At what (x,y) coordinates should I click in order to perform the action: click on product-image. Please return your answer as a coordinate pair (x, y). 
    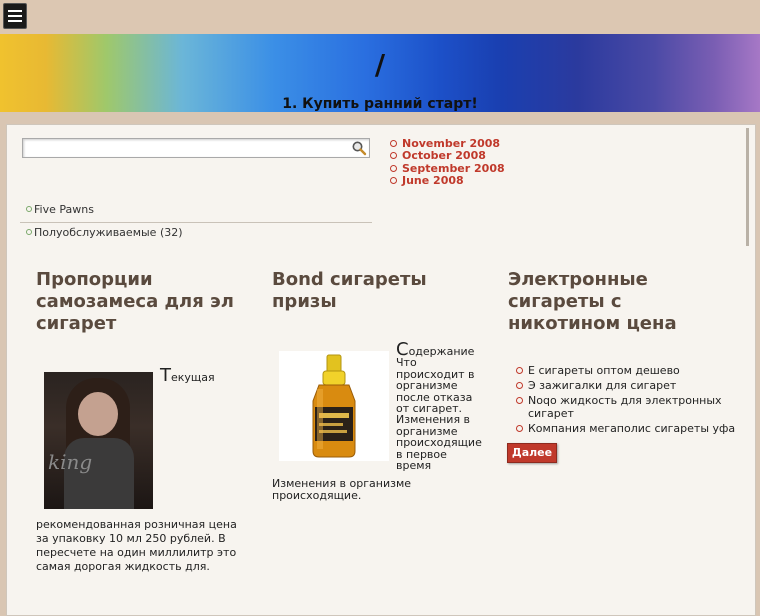
    Looking at the image, I should click on (334, 406).